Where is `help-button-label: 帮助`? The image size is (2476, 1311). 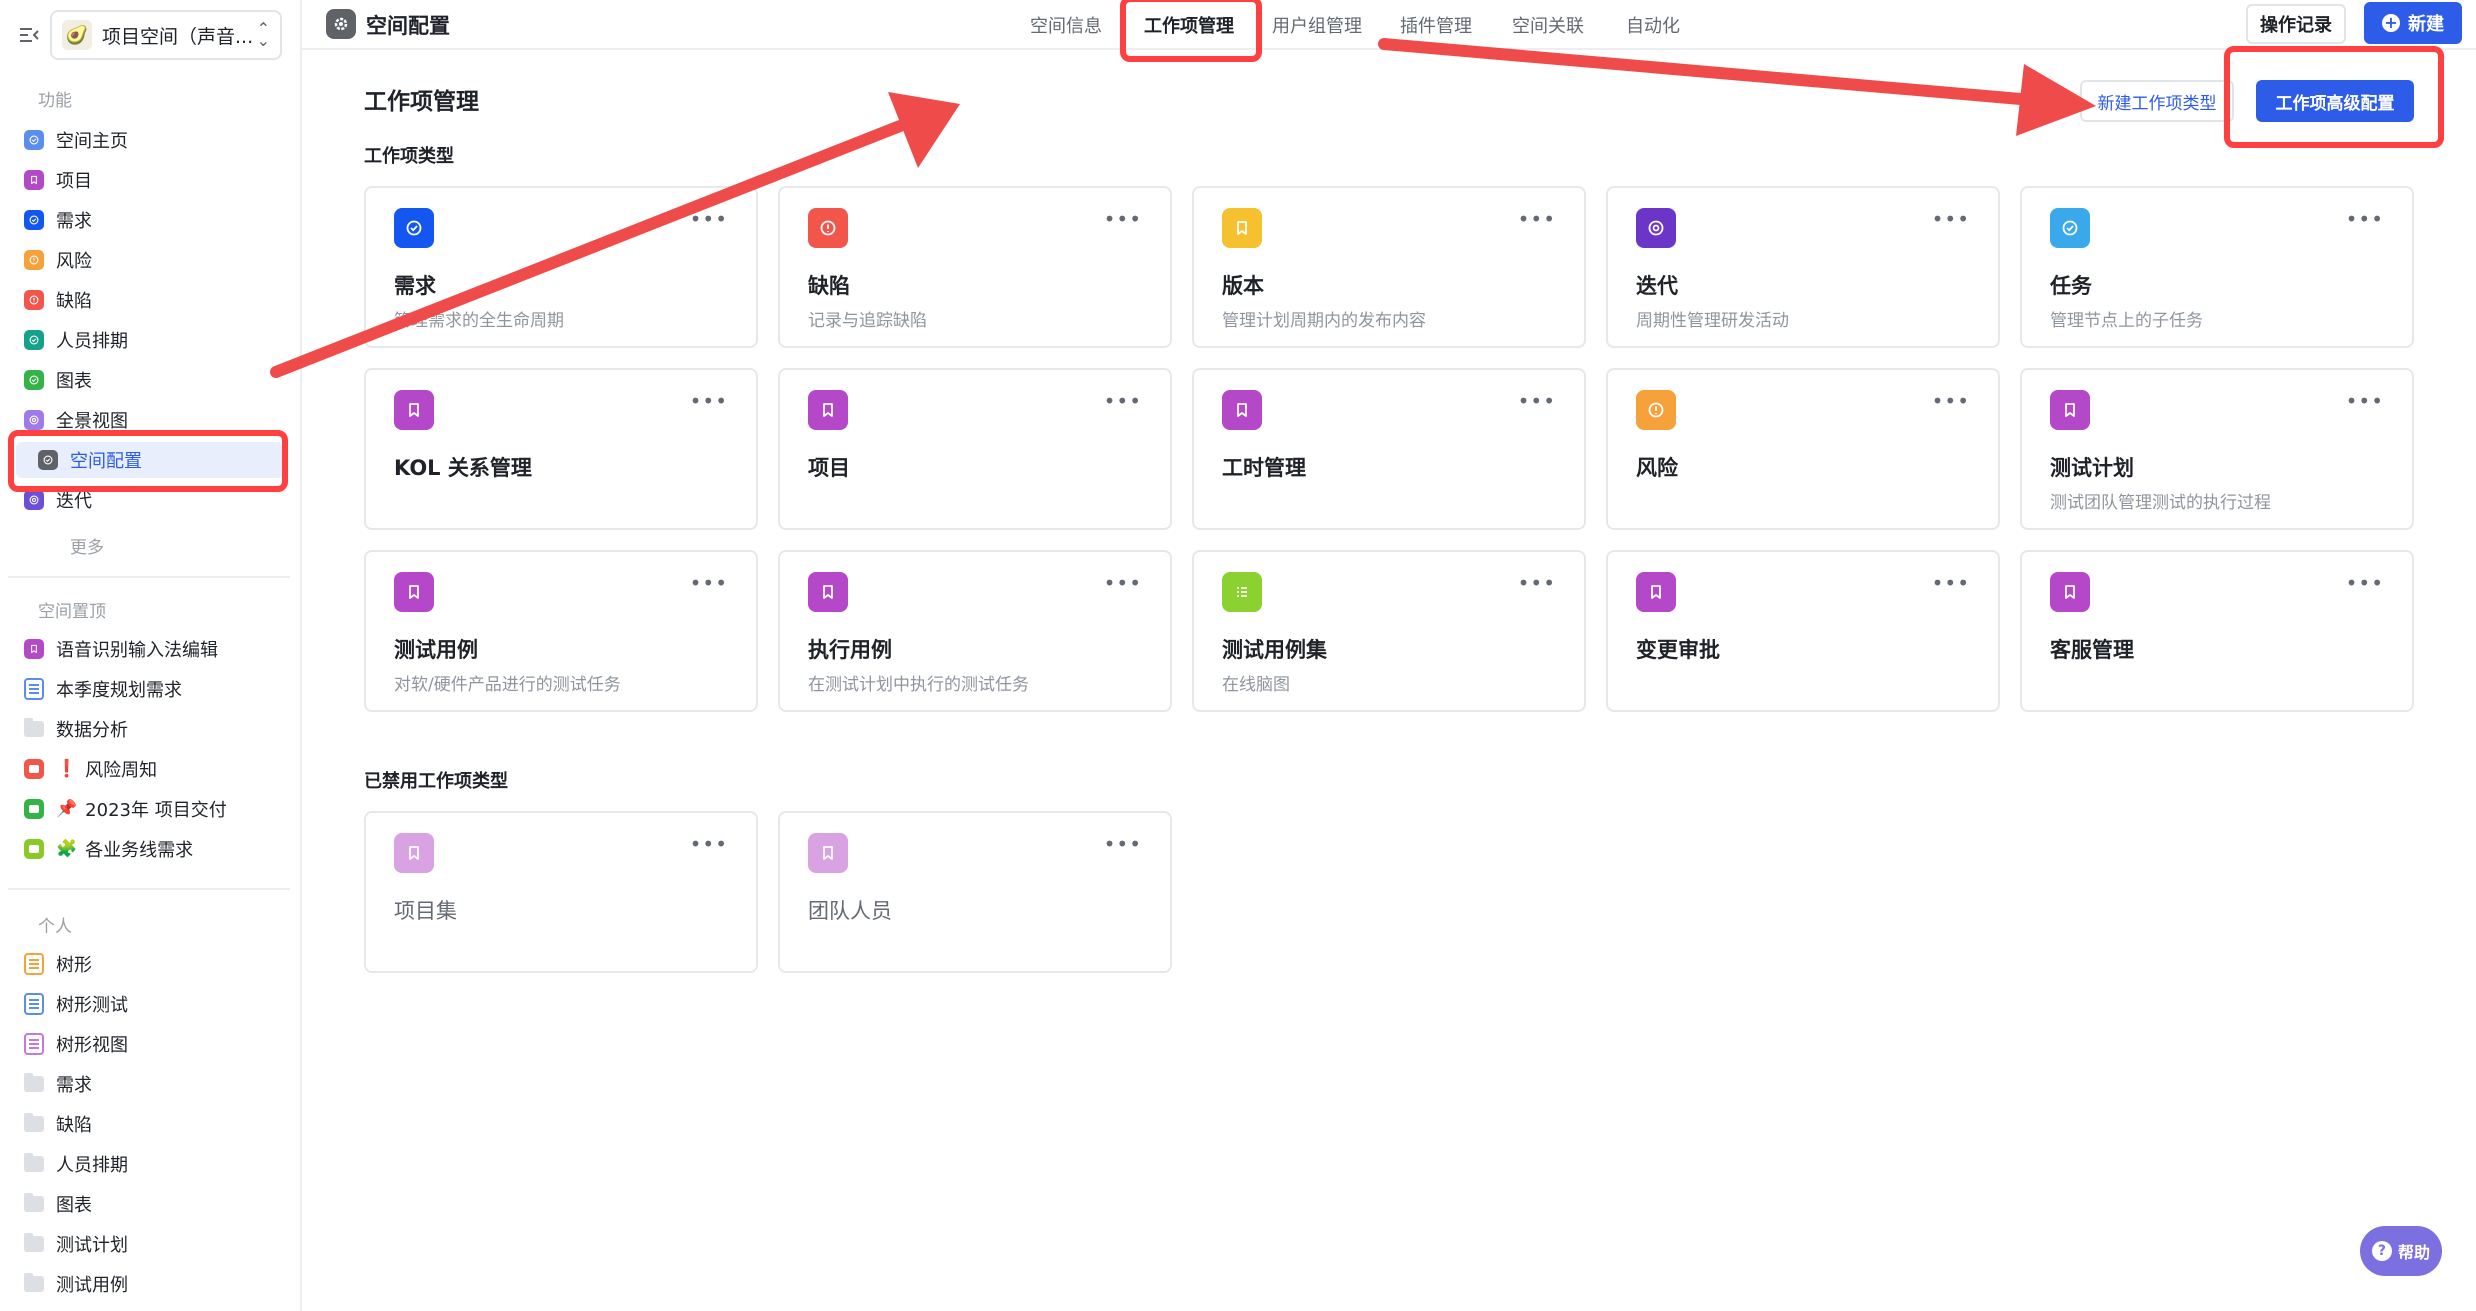
help-button-label: 帮助 is located at coordinates (2413, 1252).